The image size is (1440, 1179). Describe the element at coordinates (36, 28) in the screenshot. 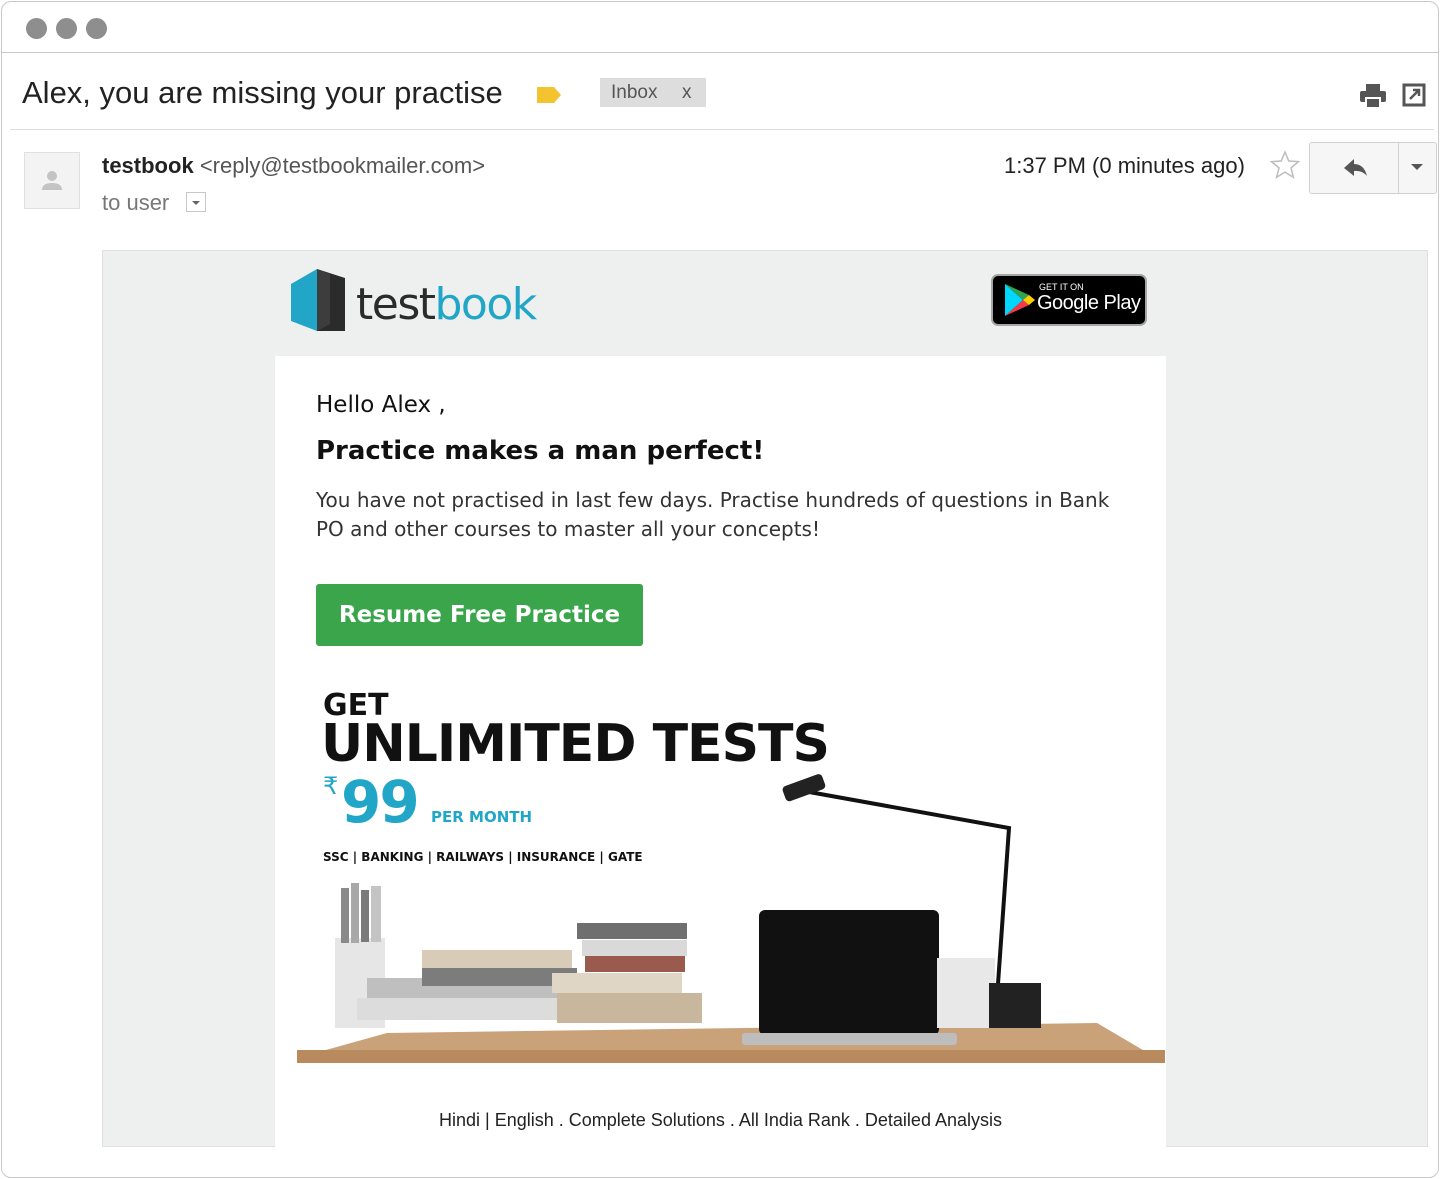

I see `window-close-button` at that location.